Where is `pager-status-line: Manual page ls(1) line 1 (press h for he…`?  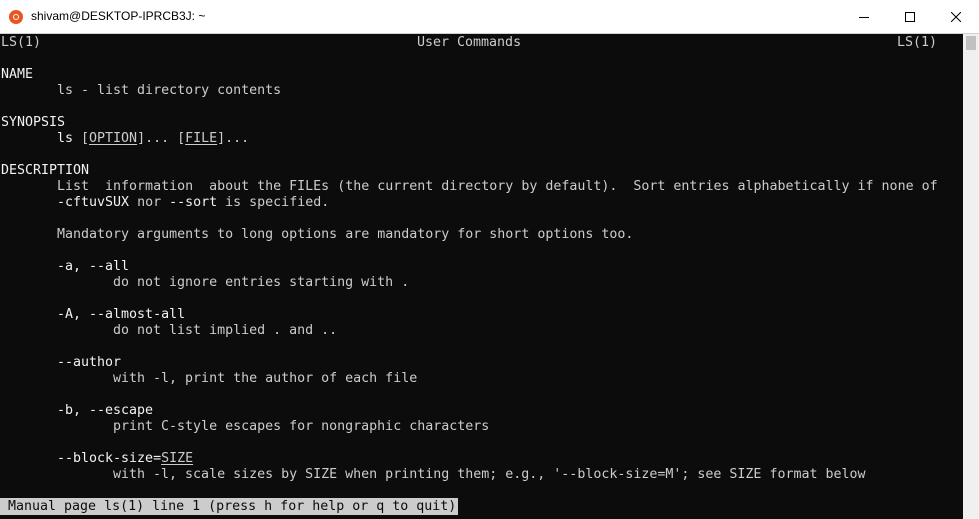
pager-status-line: Manual page ls(1) line 1 (press h for he… is located at coordinates (229, 506).